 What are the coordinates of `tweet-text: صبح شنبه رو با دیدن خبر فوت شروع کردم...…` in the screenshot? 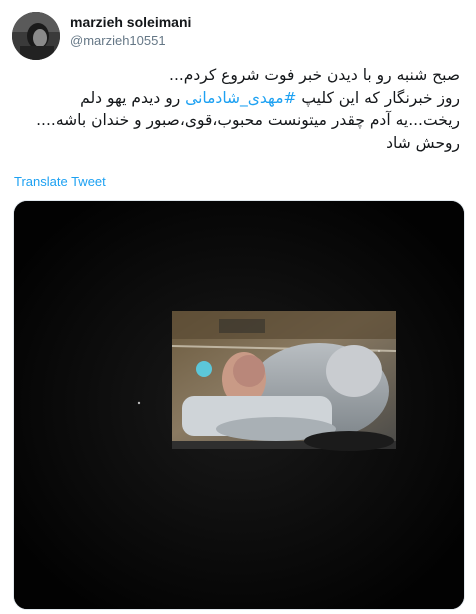 It's located at (237, 109).